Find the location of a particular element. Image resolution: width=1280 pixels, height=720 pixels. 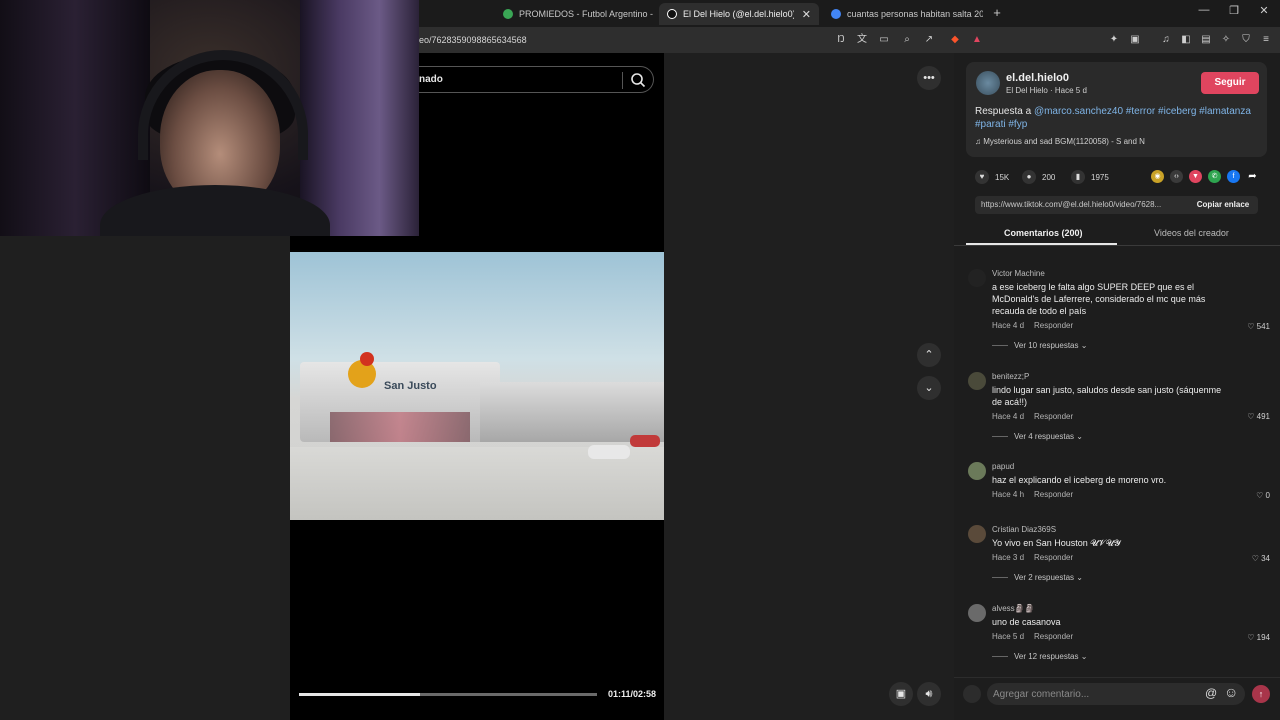

video-progress-bar is located at coordinates (448, 694).